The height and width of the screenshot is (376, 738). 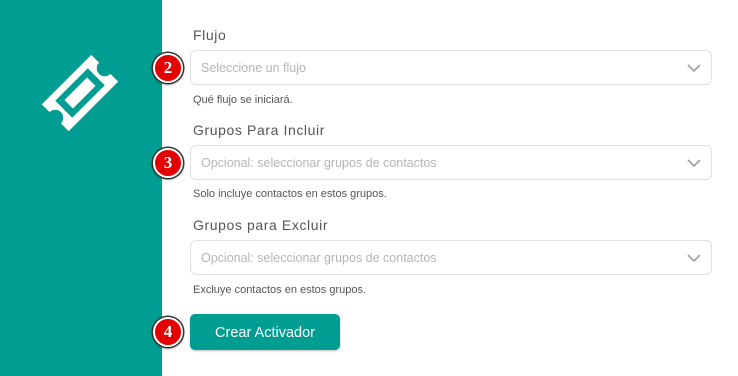 I want to click on flujo-placeholder: Seleccione un flujo, so click(x=253, y=68).